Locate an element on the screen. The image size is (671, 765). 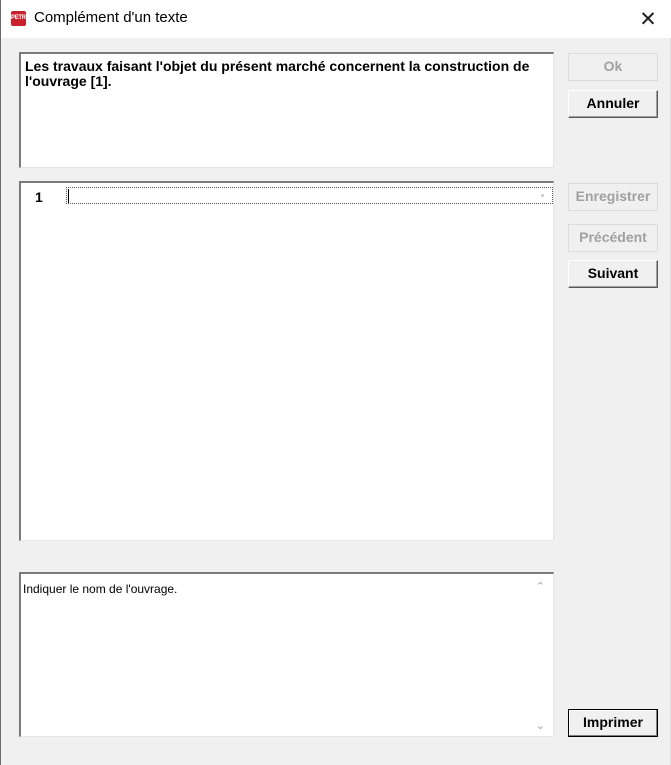
row-value-input is located at coordinates (309, 195).